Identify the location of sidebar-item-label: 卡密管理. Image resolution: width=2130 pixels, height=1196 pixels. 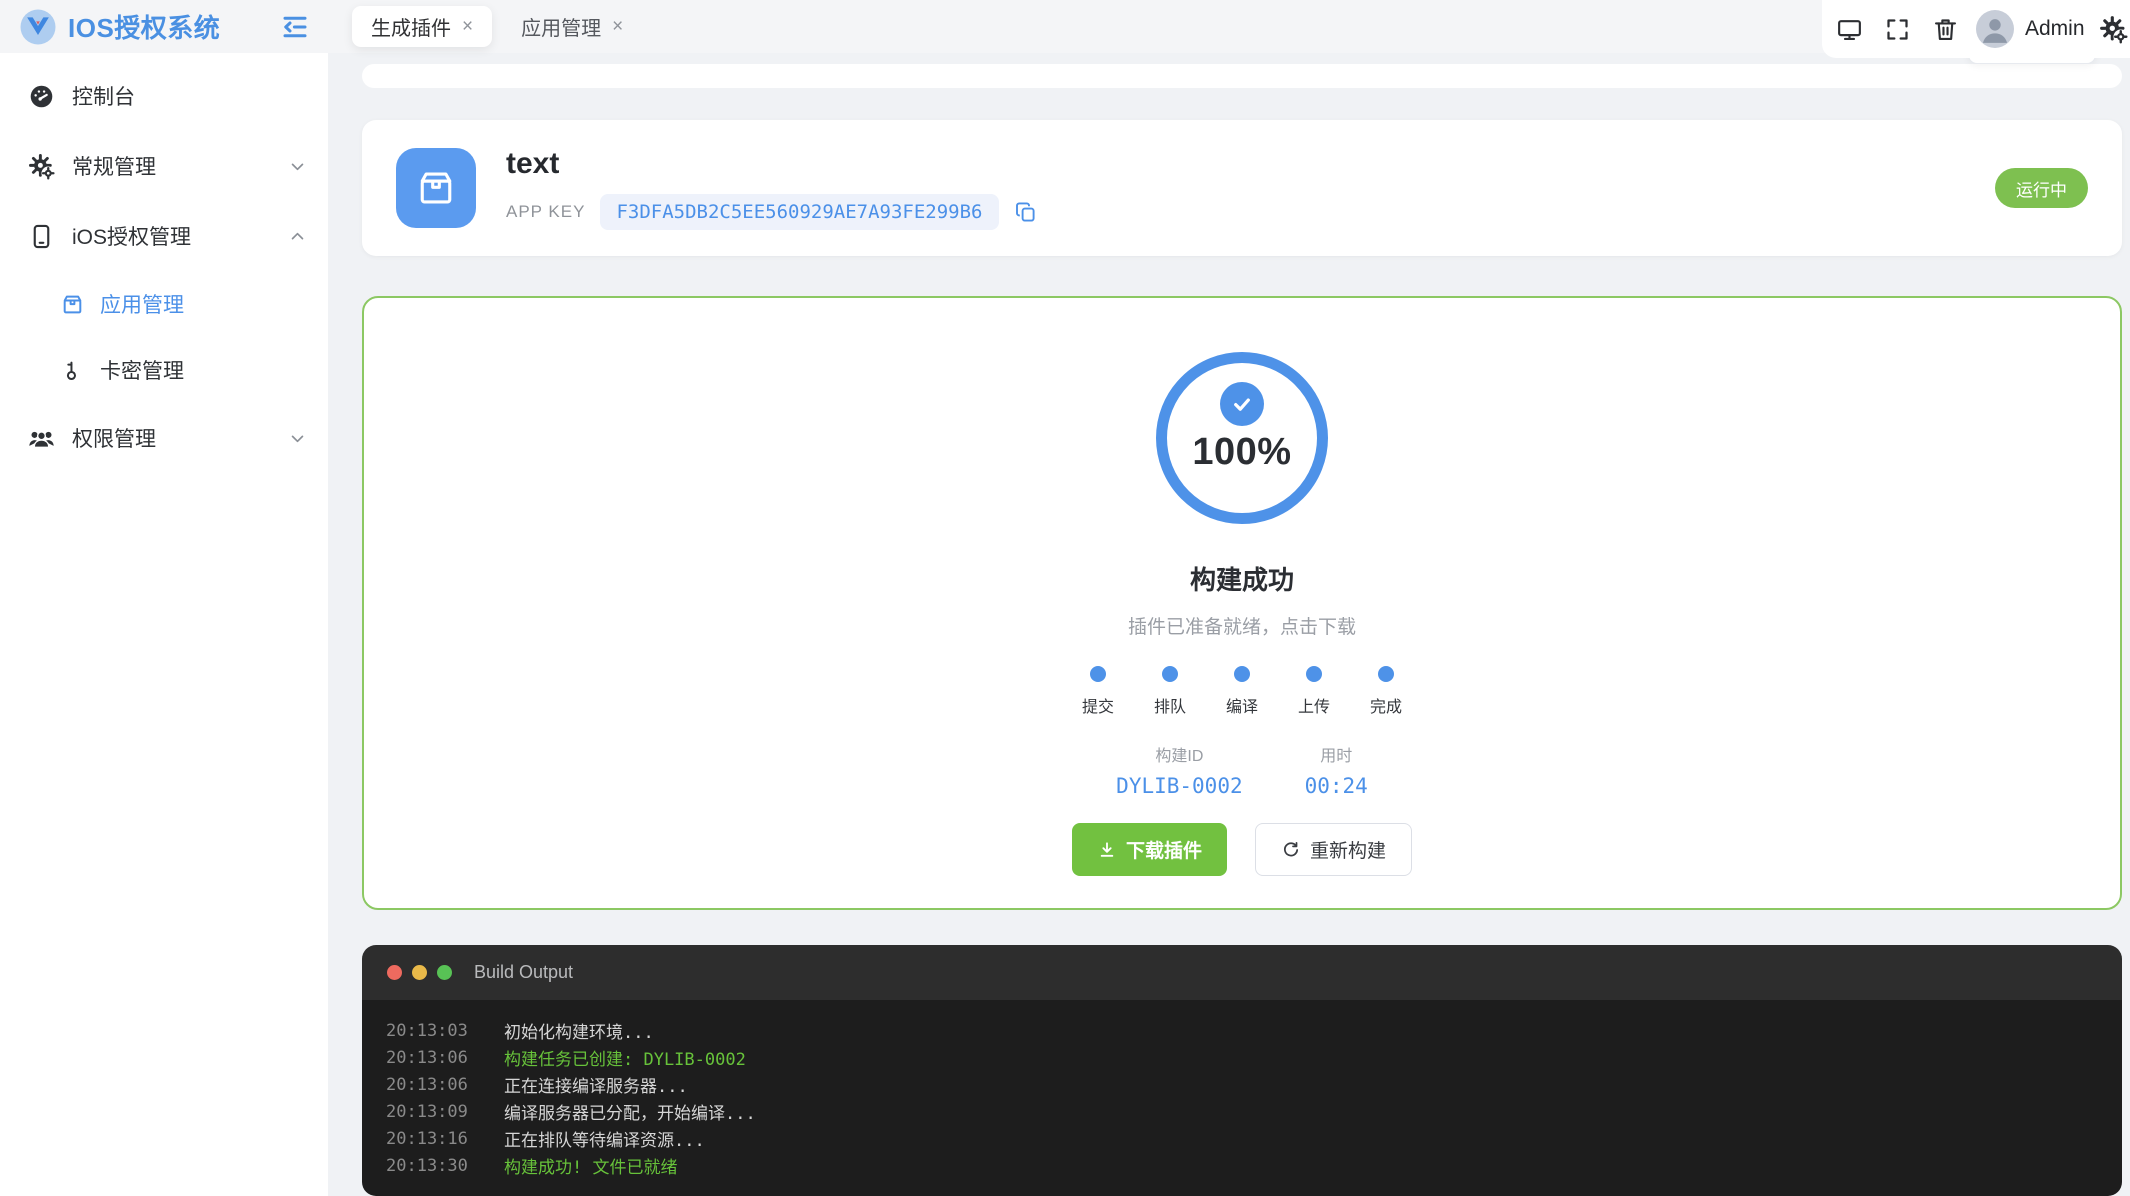
(142, 371).